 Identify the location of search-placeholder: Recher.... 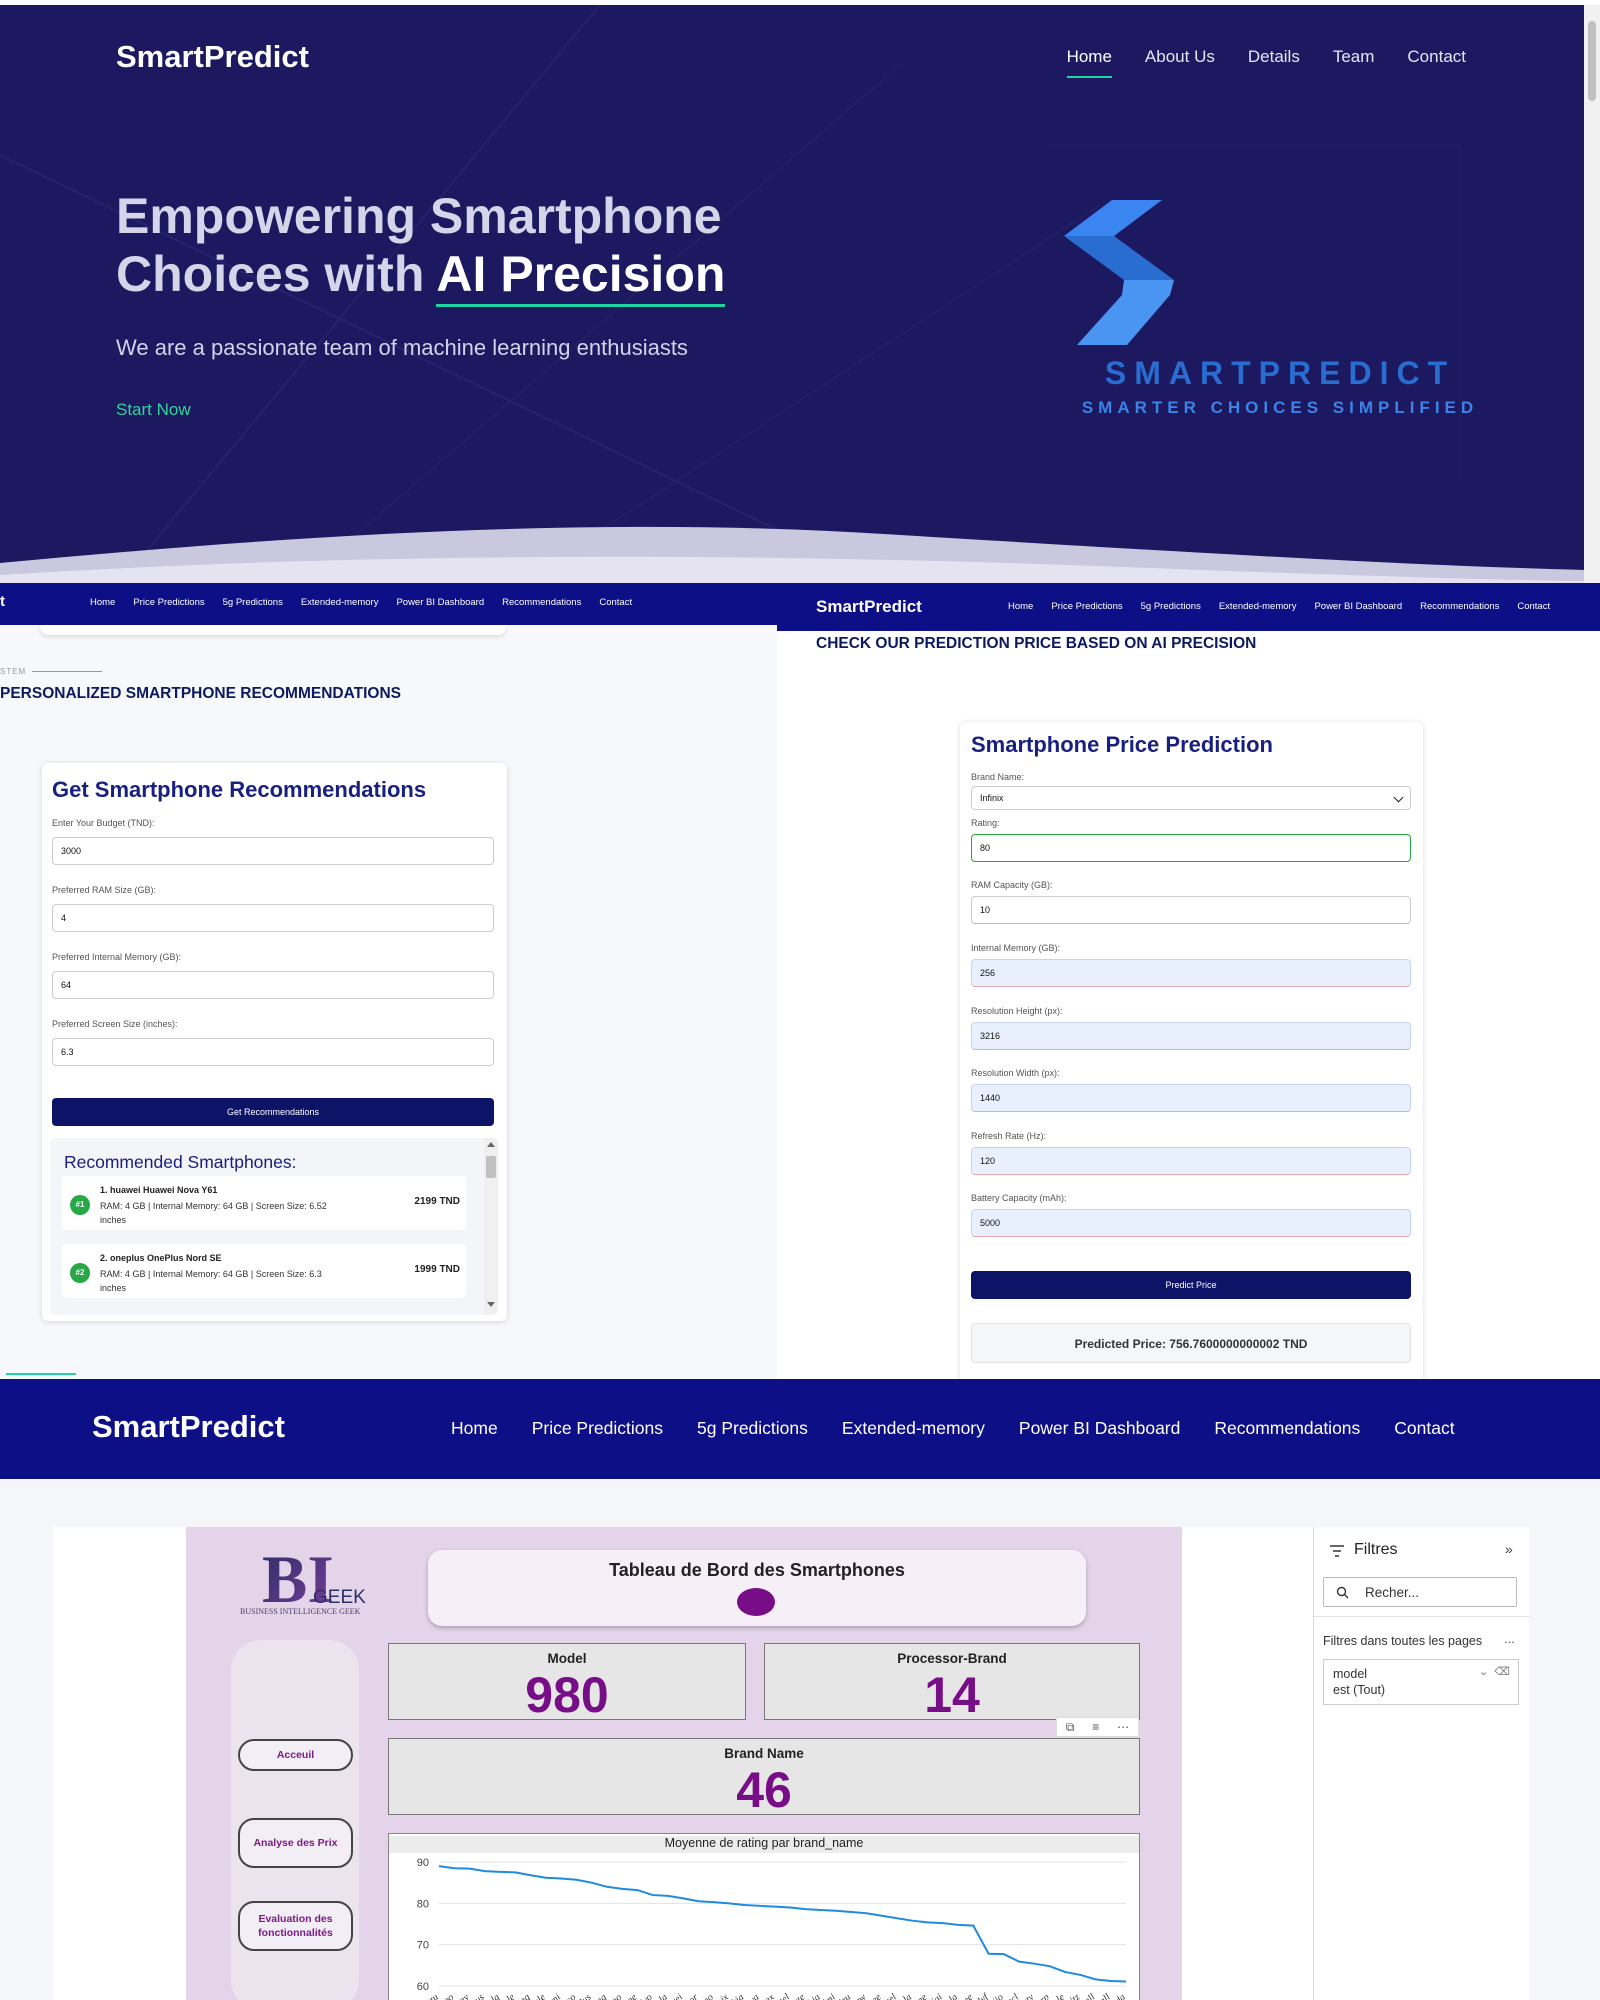
(1392, 1592).